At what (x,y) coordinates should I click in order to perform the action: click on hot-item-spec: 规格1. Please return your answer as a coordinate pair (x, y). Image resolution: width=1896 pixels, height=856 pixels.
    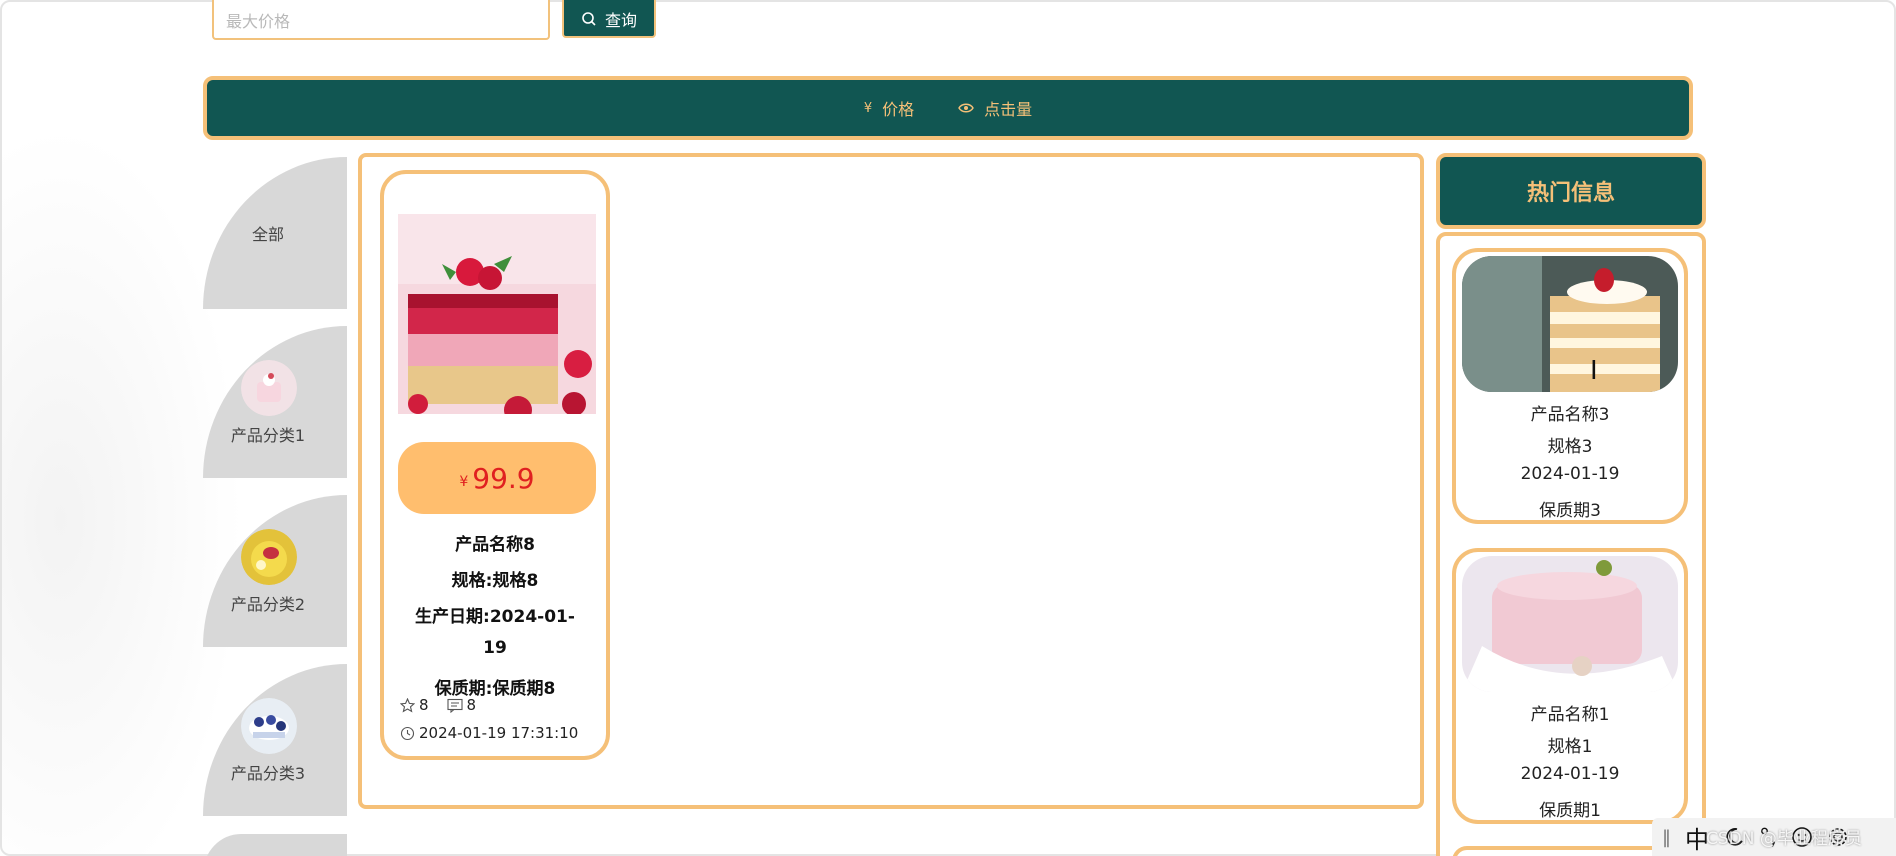
    Looking at the image, I should click on (1570, 747).